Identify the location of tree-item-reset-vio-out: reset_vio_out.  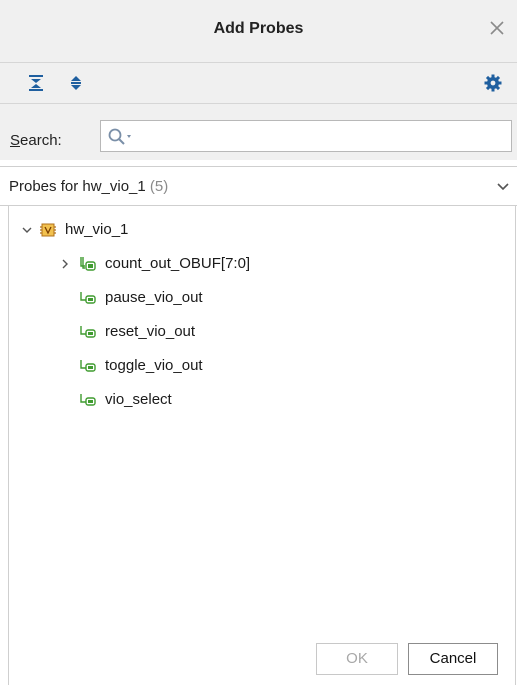
(209, 332).